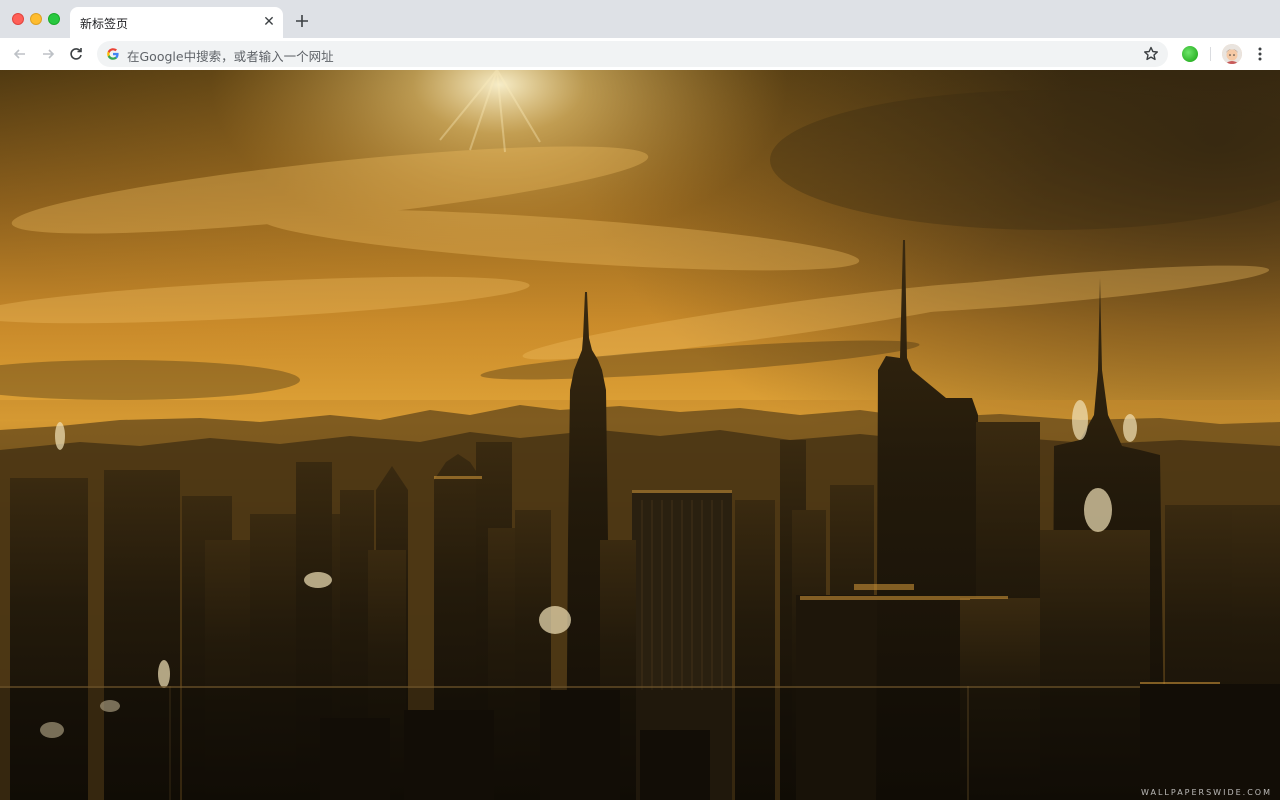  What do you see at coordinates (54, 19) in the screenshot?
I see `window-maximize-button` at bounding box center [54, 19].